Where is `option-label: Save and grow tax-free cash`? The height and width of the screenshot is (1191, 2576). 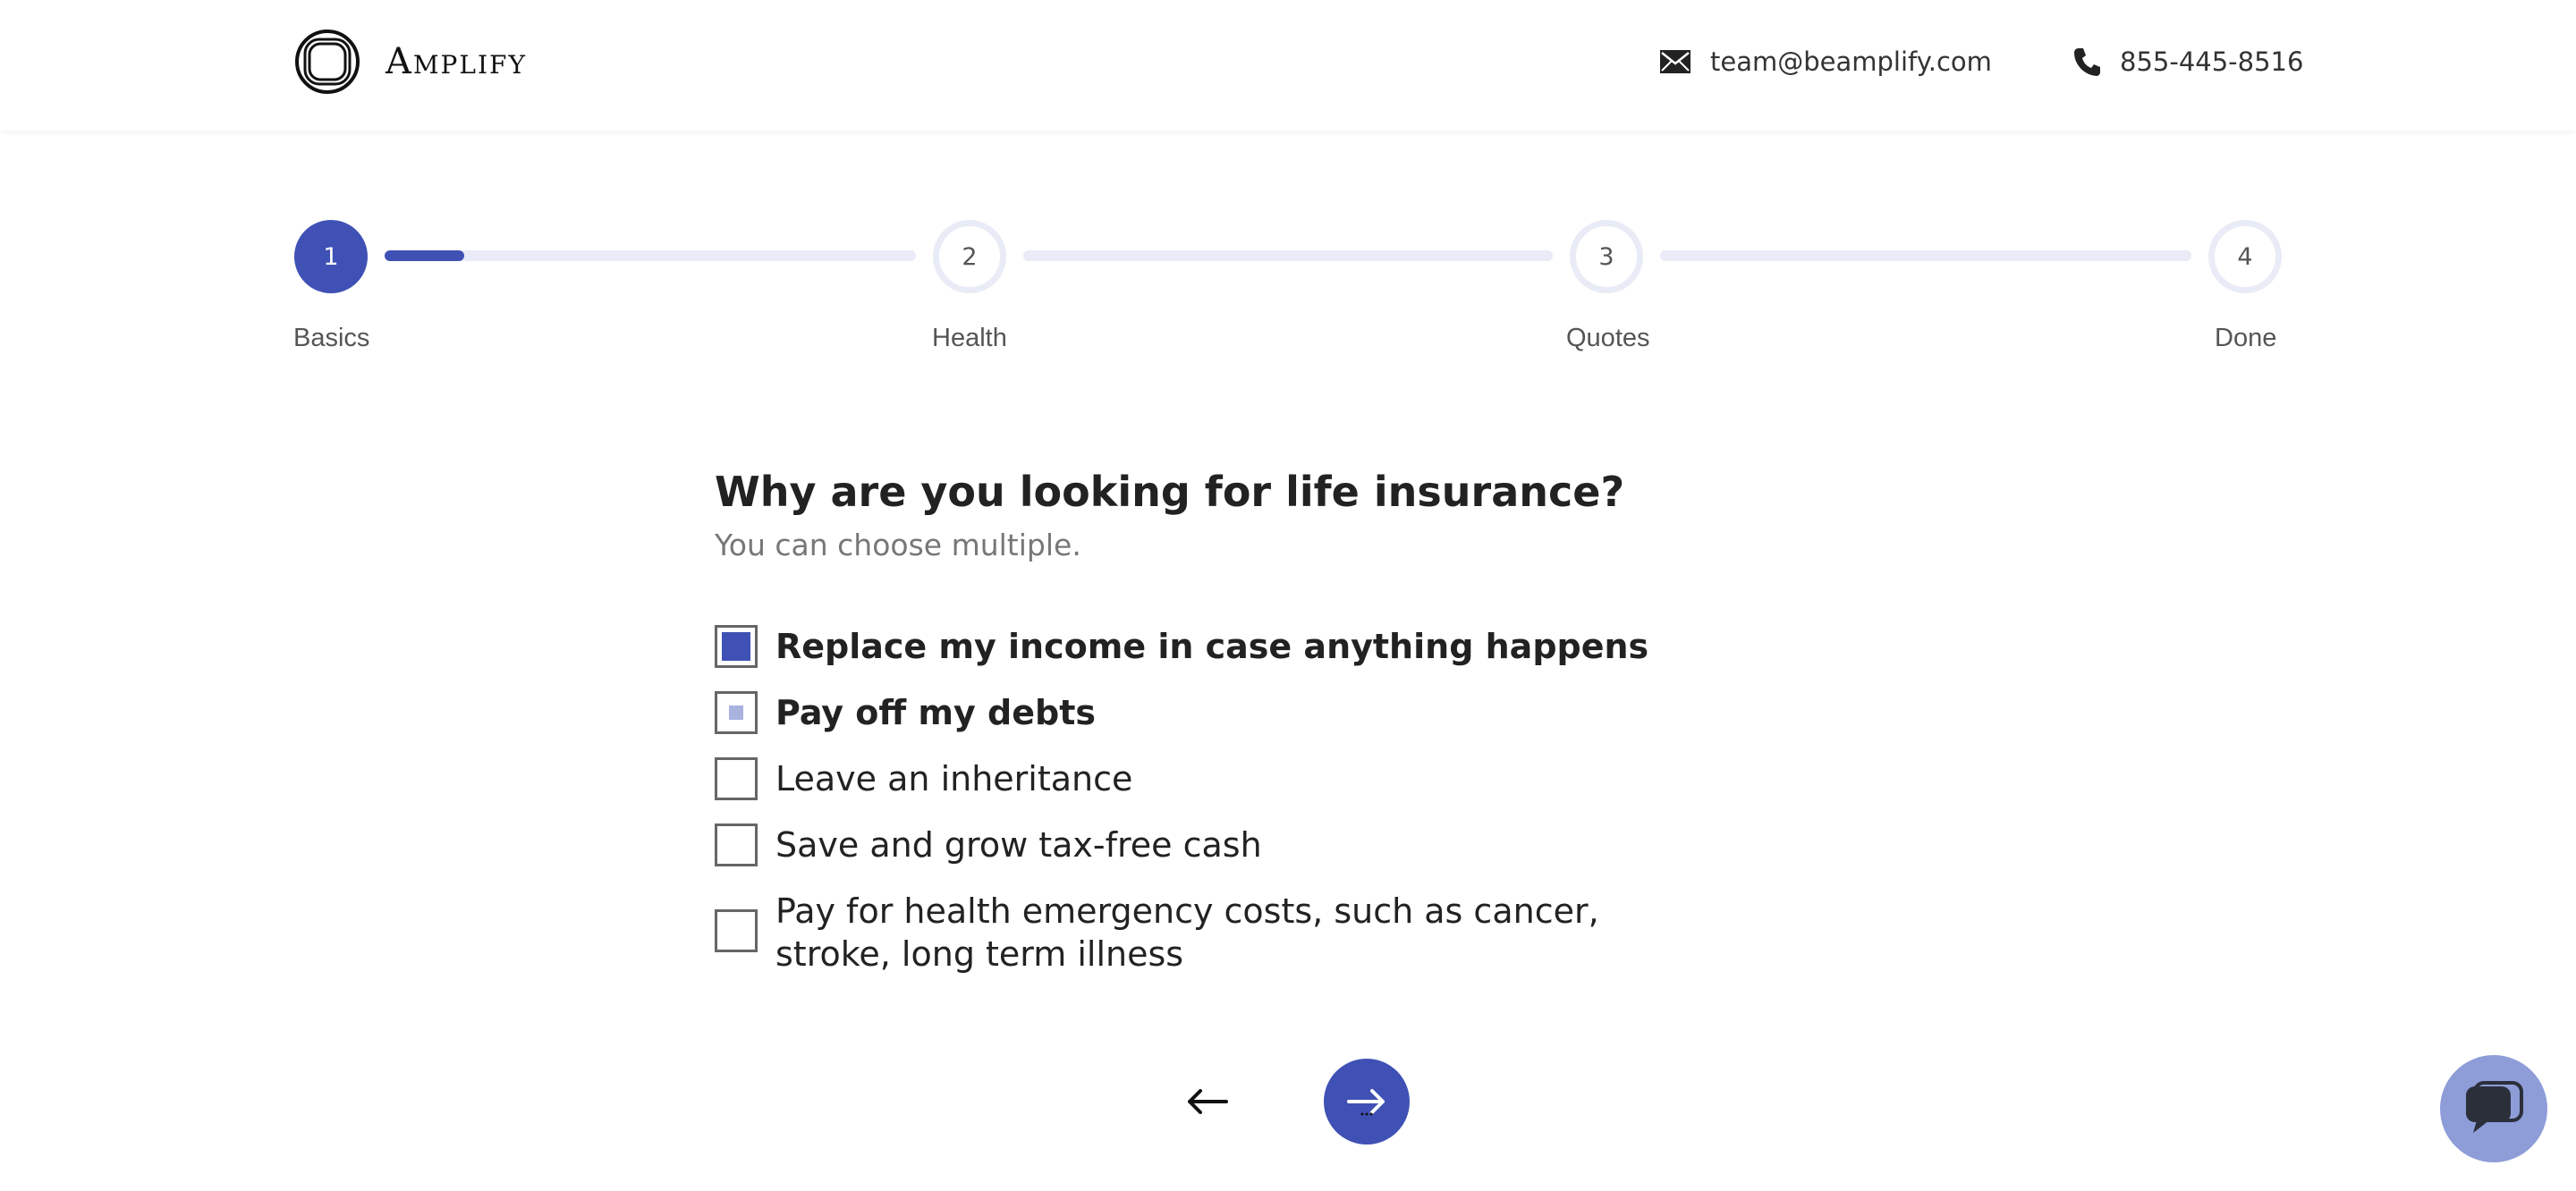
option-label: Save and grow tax-free cash is located at coordinates (1018, 845).